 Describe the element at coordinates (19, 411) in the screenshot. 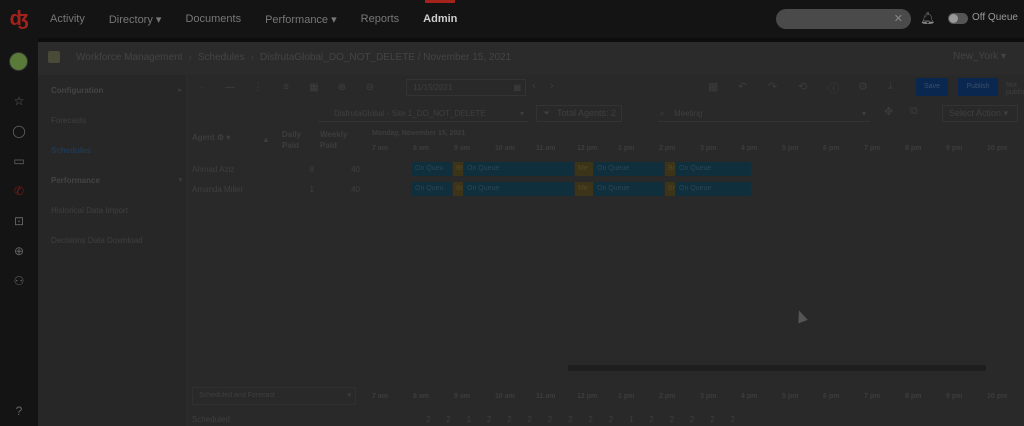

I see `help-icon: ?` at that location.